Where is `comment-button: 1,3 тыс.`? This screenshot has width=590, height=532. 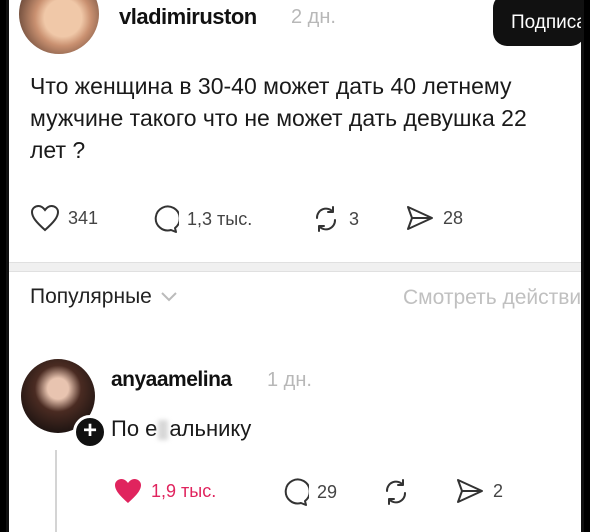 comment-button: 1,3 тыс. is located at coordinates (200, 219).